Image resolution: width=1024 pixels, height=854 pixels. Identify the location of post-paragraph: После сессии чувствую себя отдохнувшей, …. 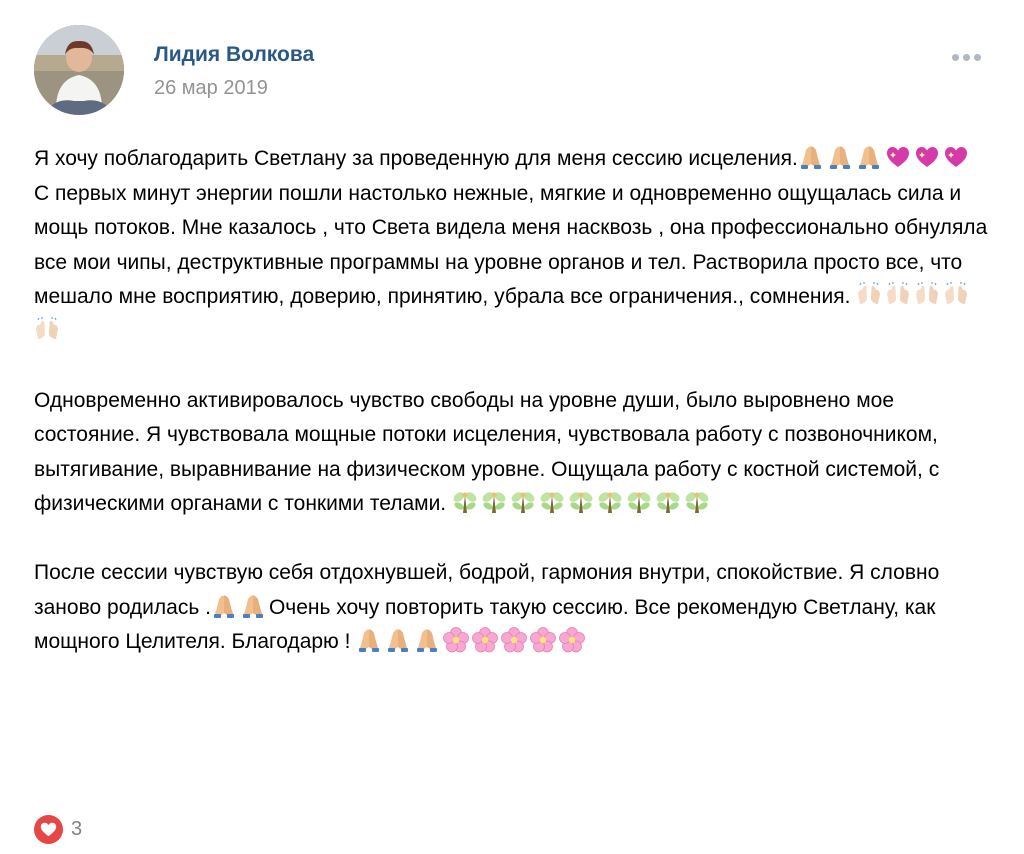
(512, 608).